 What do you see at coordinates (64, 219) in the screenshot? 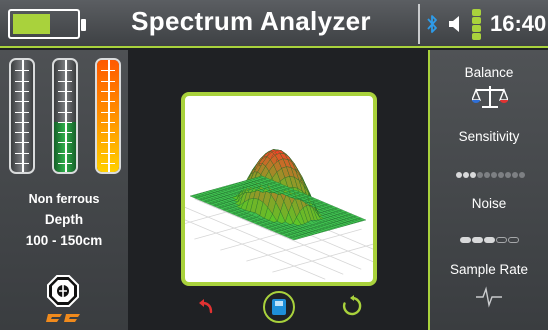
I see `depth-label: Depth` at bounding box center [64, 219].